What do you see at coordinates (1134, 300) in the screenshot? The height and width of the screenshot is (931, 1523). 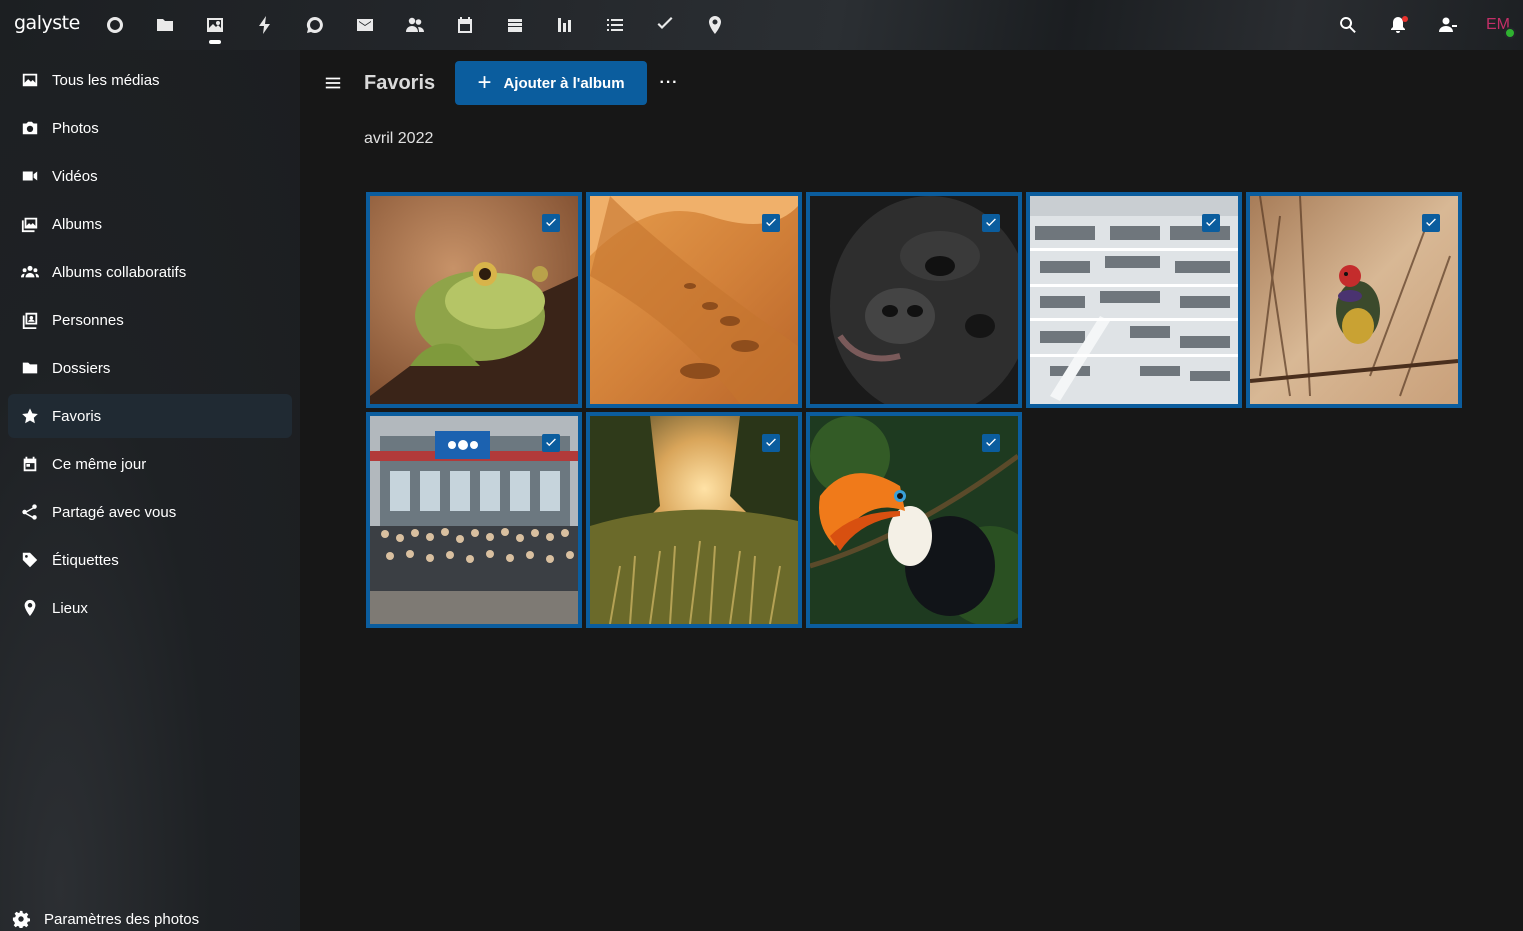 I see `photo-tile-library` at bounding box center [1134, 300].